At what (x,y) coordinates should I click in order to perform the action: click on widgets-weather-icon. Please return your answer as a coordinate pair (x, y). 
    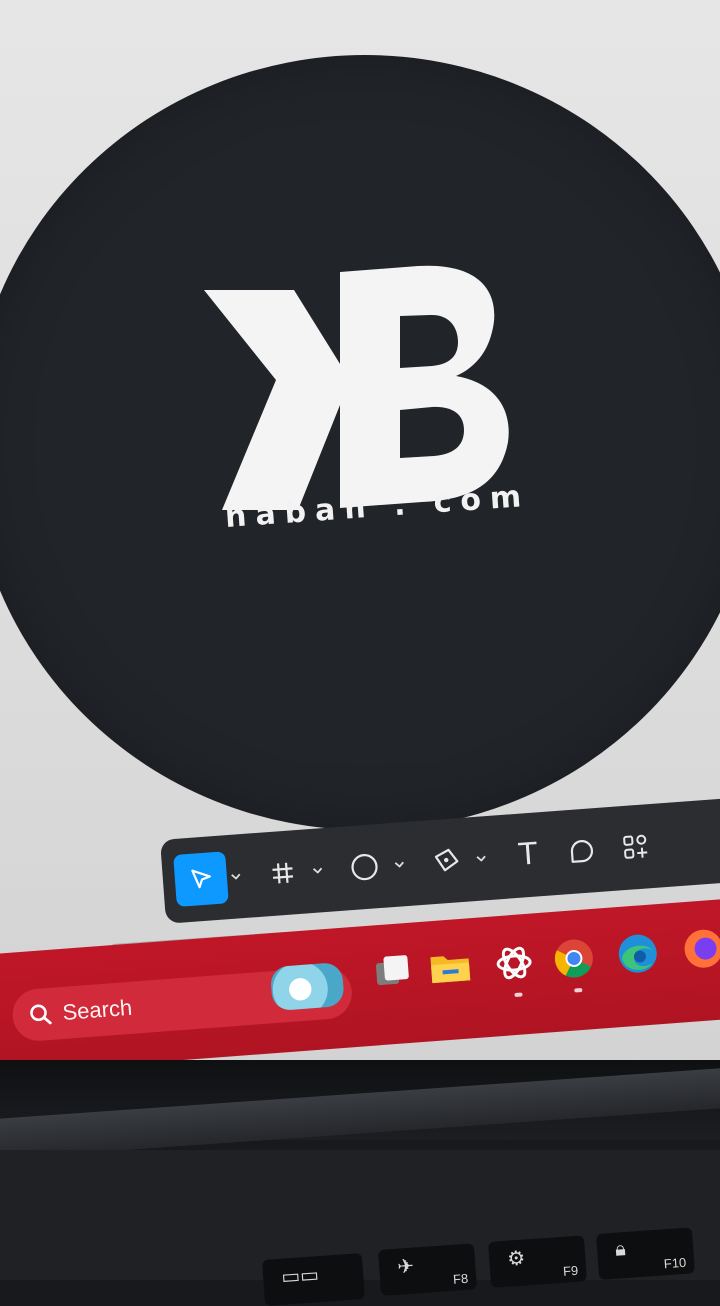
    Looking at the image, I should click on (307, 986).